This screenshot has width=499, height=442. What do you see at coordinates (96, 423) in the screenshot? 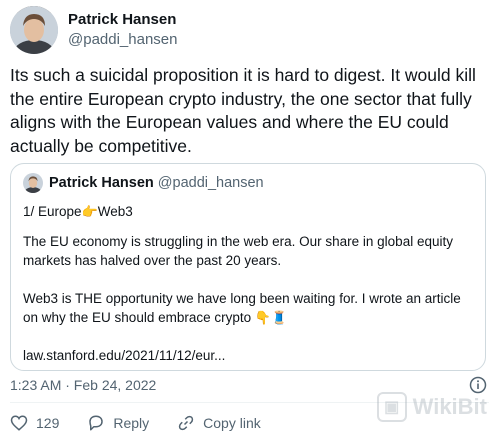
I see `reply-icon` at bounding box center [96, 423].